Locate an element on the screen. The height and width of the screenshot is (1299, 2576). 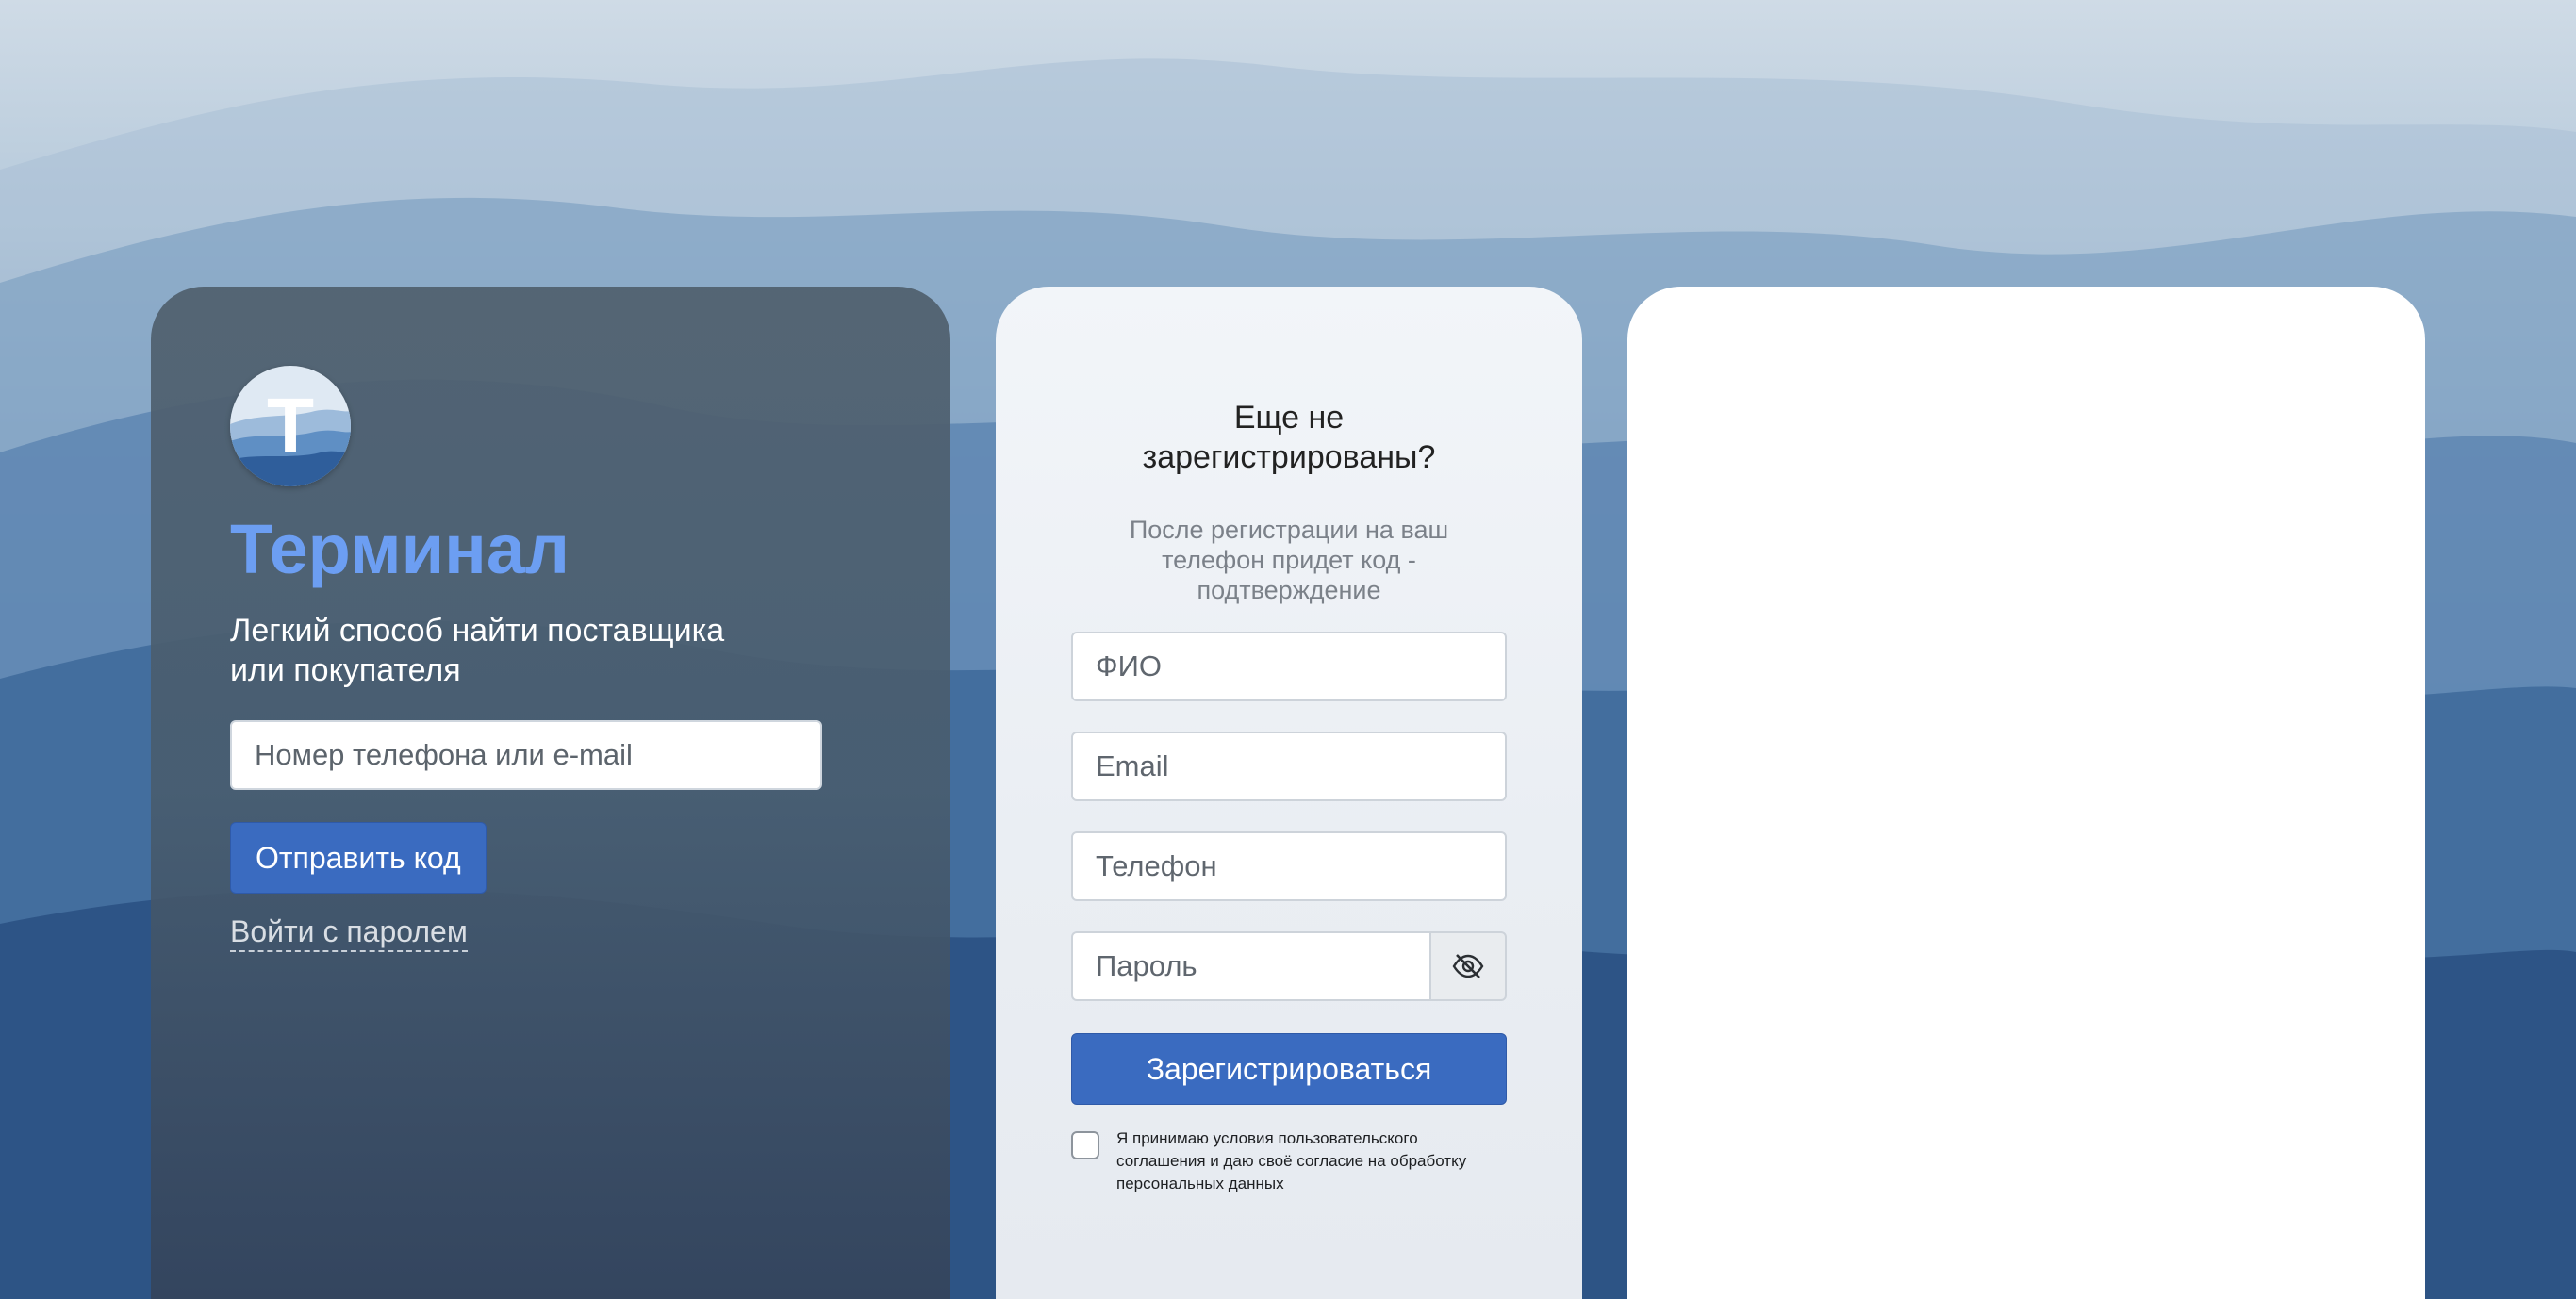
login-with-password-link: Войти с паролем is located at coordinates (349, 933).